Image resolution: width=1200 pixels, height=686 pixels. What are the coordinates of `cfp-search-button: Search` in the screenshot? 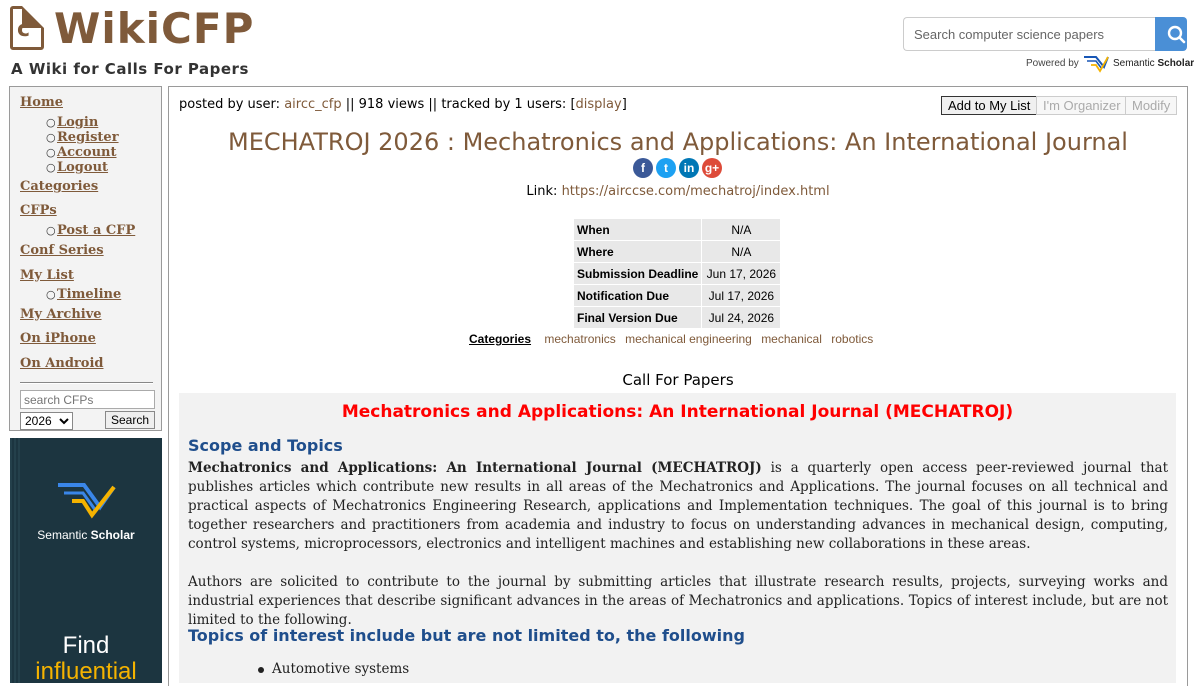 It's located at (130, 420).